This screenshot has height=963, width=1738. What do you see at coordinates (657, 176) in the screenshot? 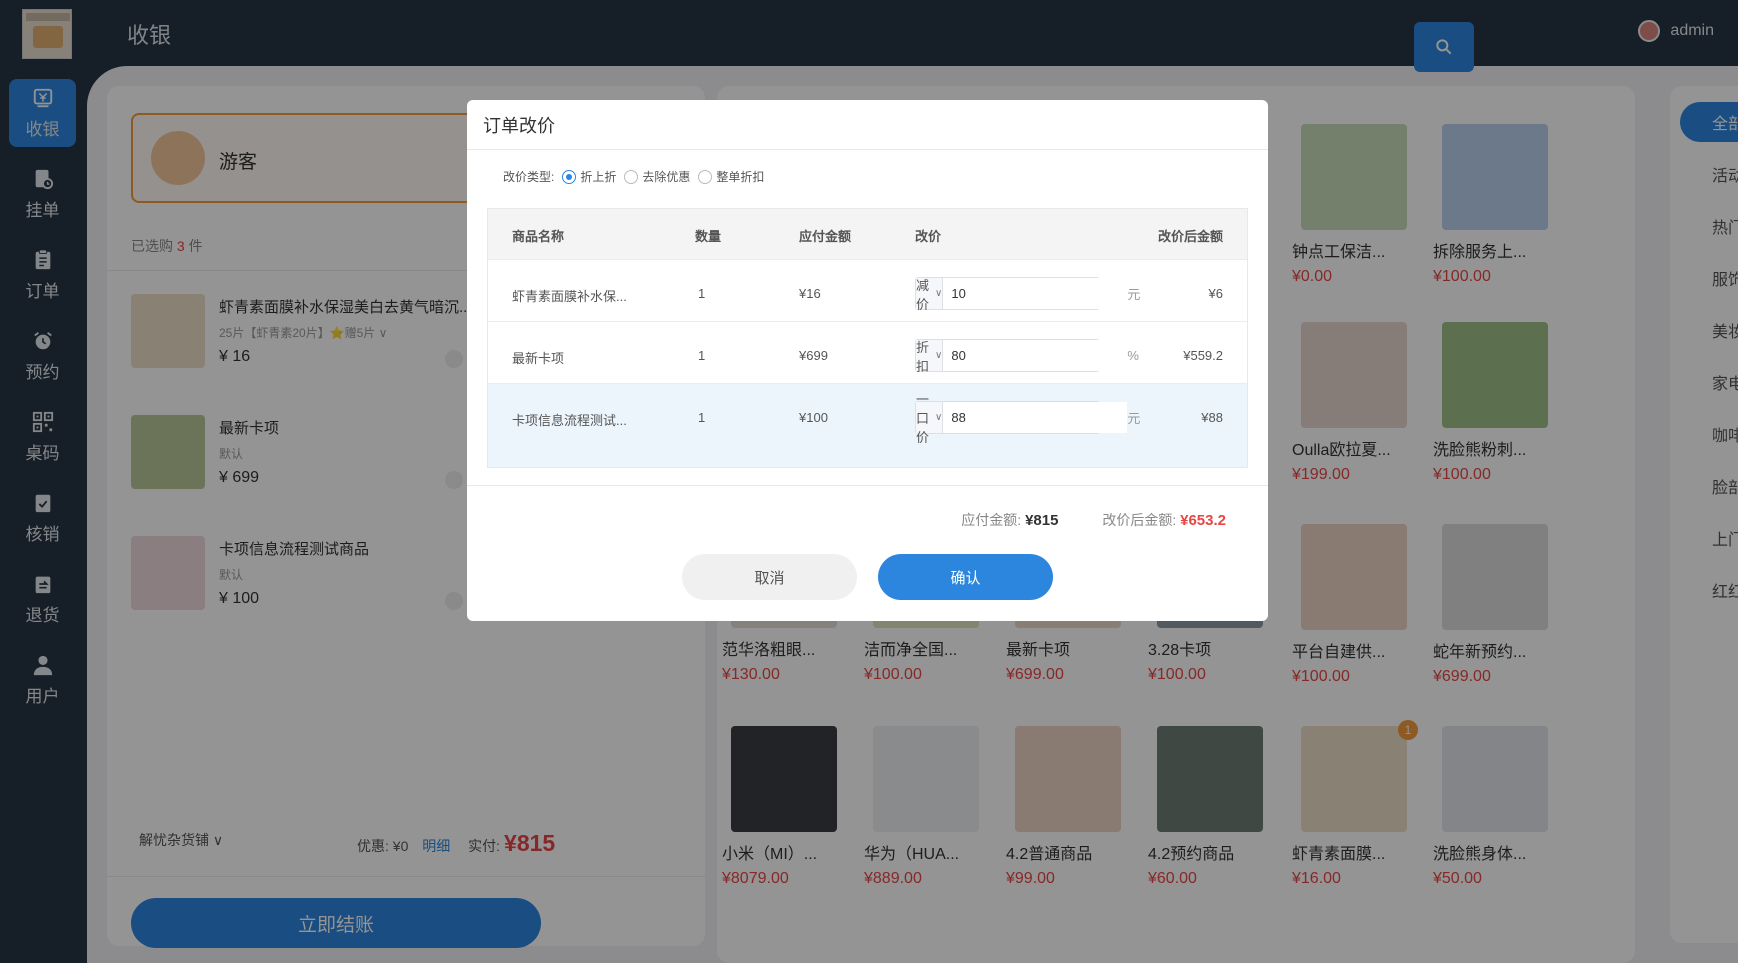
I see `radio-remove-discount: 去除优惠` at bounding box center [657, 176].